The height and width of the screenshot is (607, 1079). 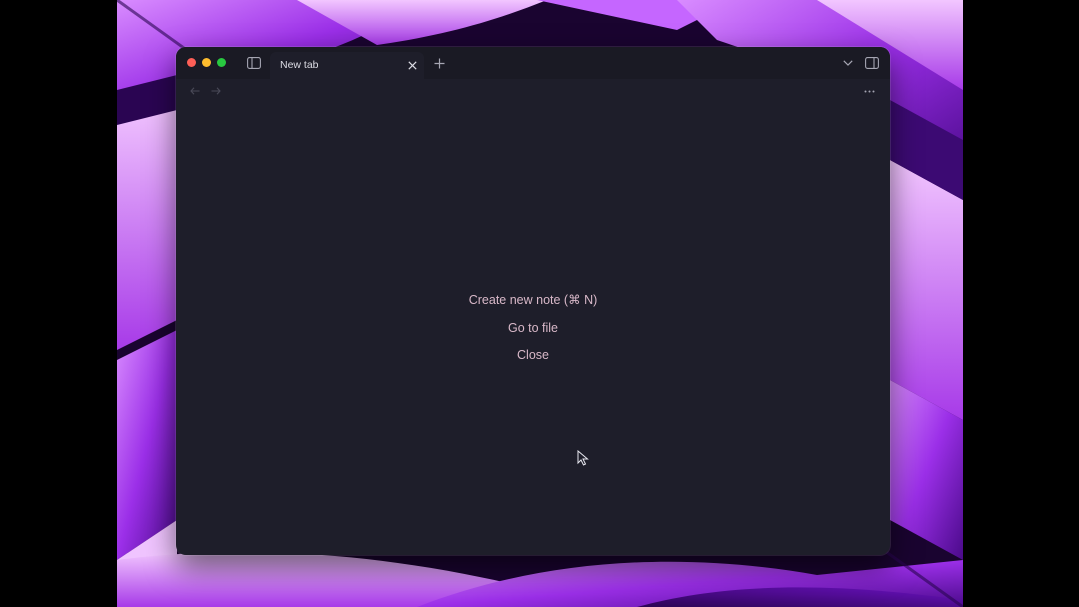 I want to click on close-link: Close, so click(x=533, y=356).